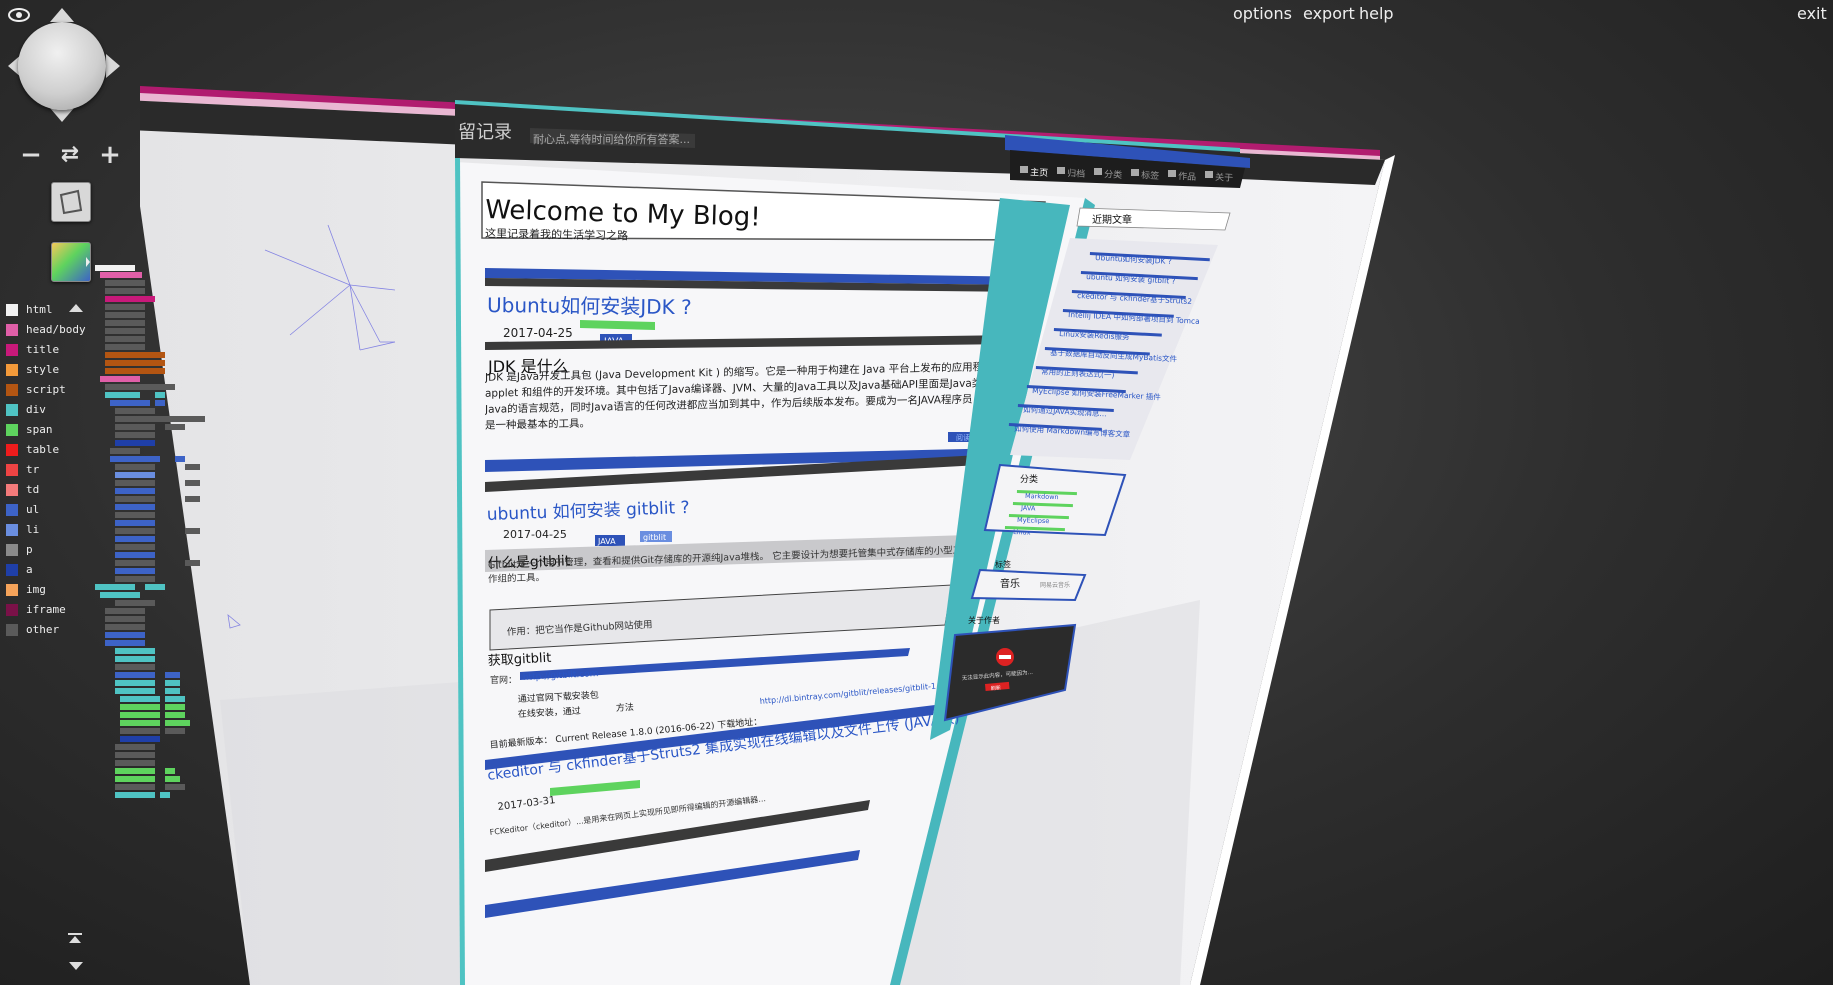 Image resolution: width=1833 pixels, height=985 pixels. What do you see at coordinates (1098, 171) in the screenshot?
I see `nav-icon` at bounding box center [1098, 171].